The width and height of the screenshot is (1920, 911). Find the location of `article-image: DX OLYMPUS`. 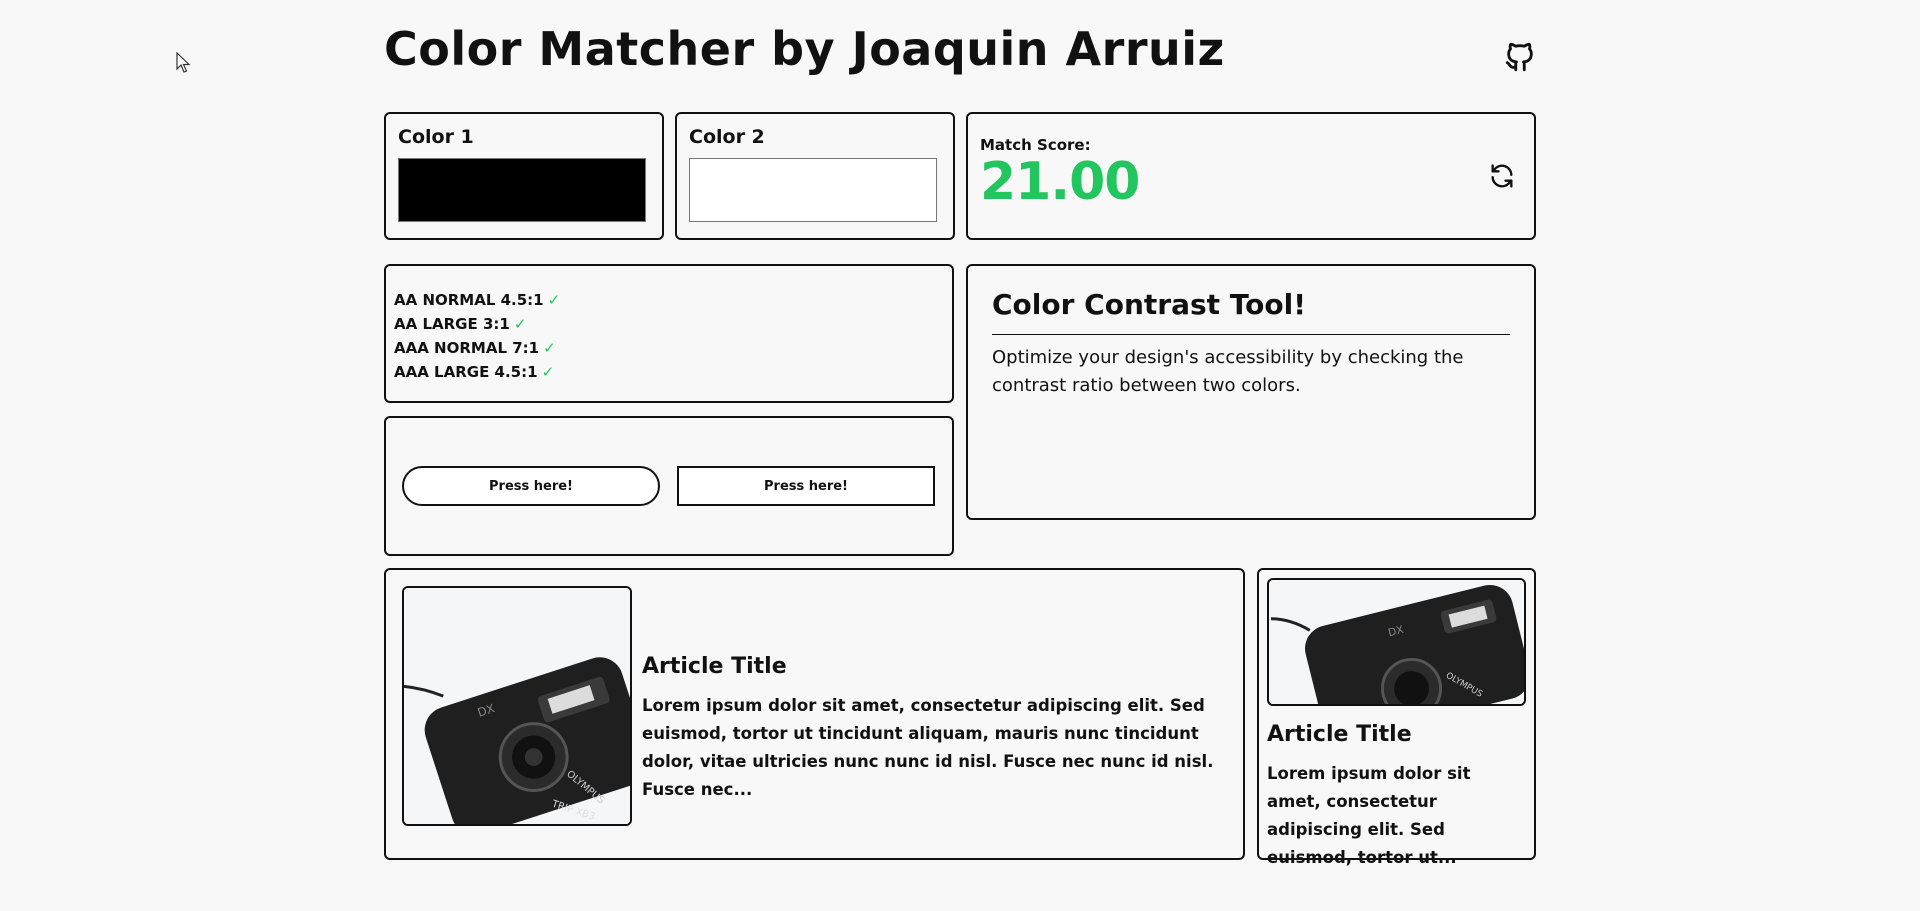

article-image: DX OLYMPUS is located at coordinates (1396, 642).